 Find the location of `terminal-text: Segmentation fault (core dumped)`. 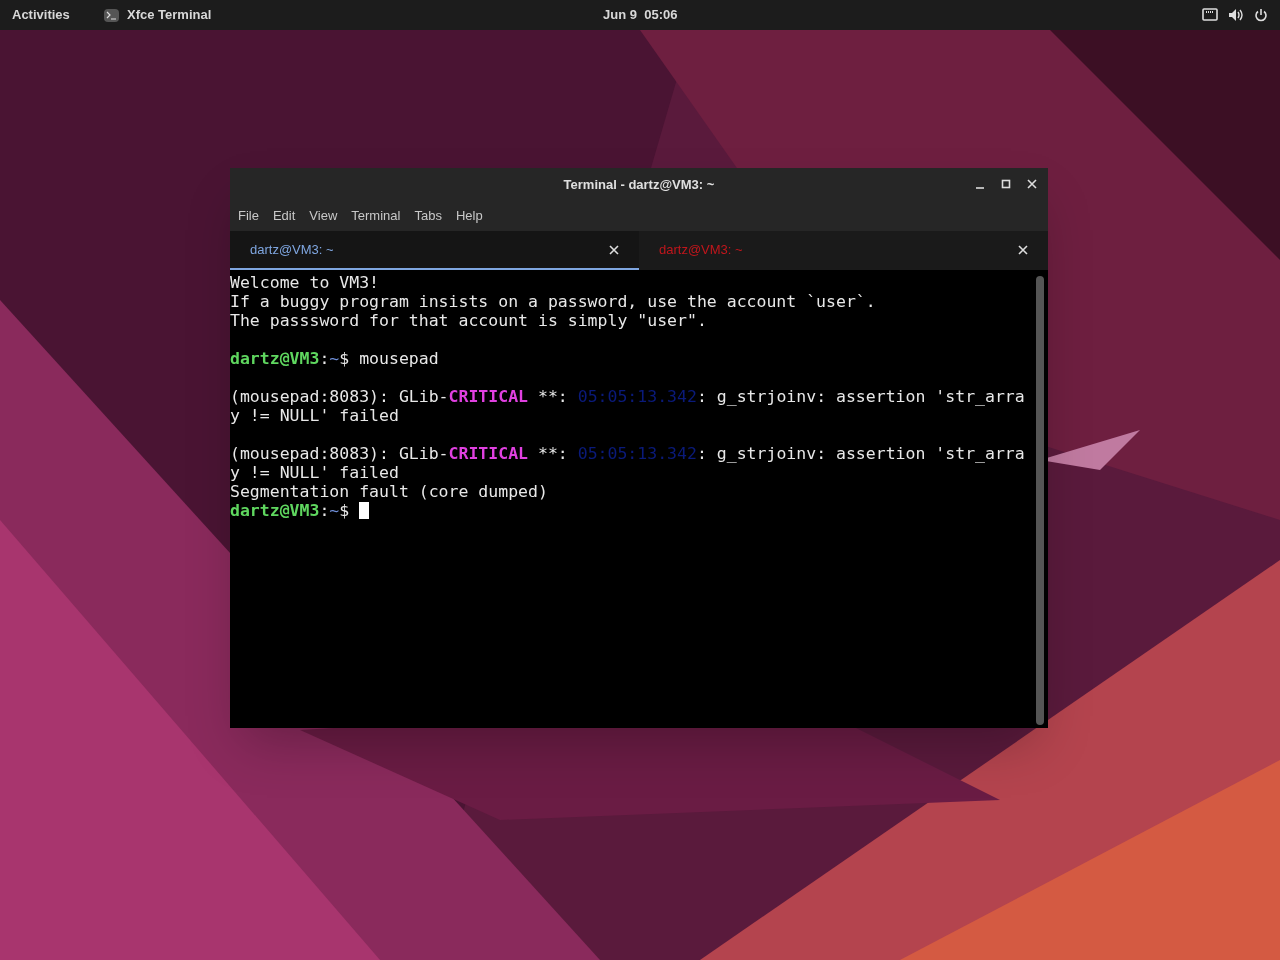

terminal-text: Segmentation fault (core dumped) is located at coordinates (389, 491).